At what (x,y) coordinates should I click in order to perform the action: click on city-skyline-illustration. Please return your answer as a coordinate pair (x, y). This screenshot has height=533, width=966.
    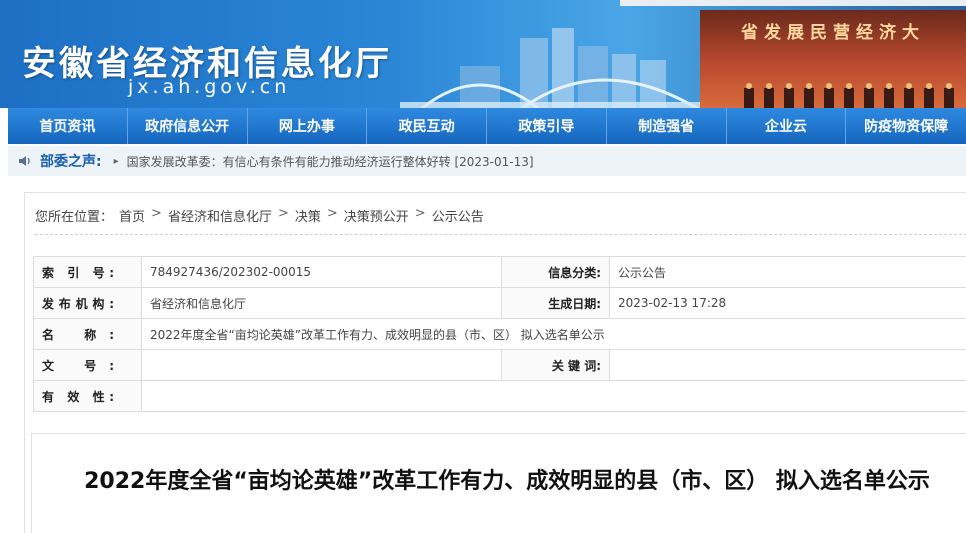
    Looking at the image, I should click on (565, 68).